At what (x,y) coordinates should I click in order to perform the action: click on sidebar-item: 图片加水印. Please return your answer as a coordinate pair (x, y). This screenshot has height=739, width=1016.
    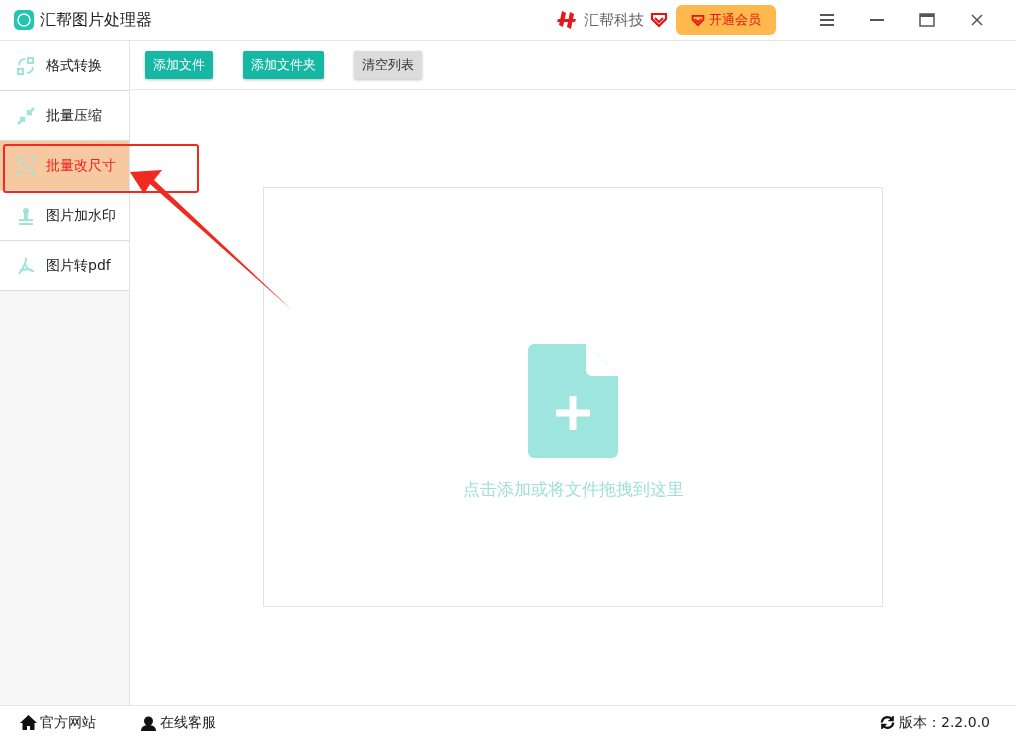
    Looking at the image, I should click on (64, 216).